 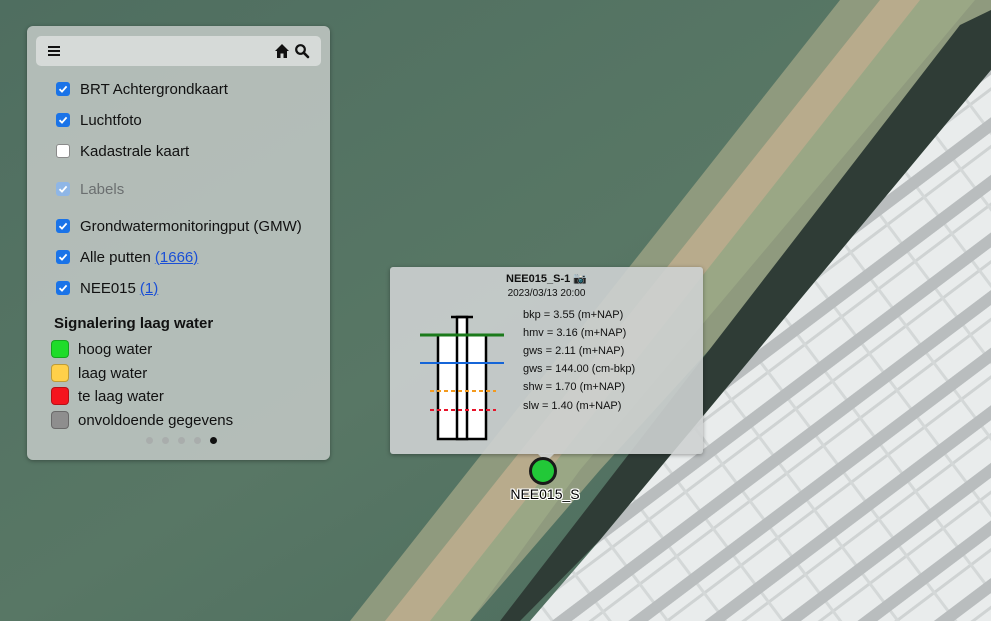 I want to click on well-marker-label: NEE015_S, so click(x=545, y=494).